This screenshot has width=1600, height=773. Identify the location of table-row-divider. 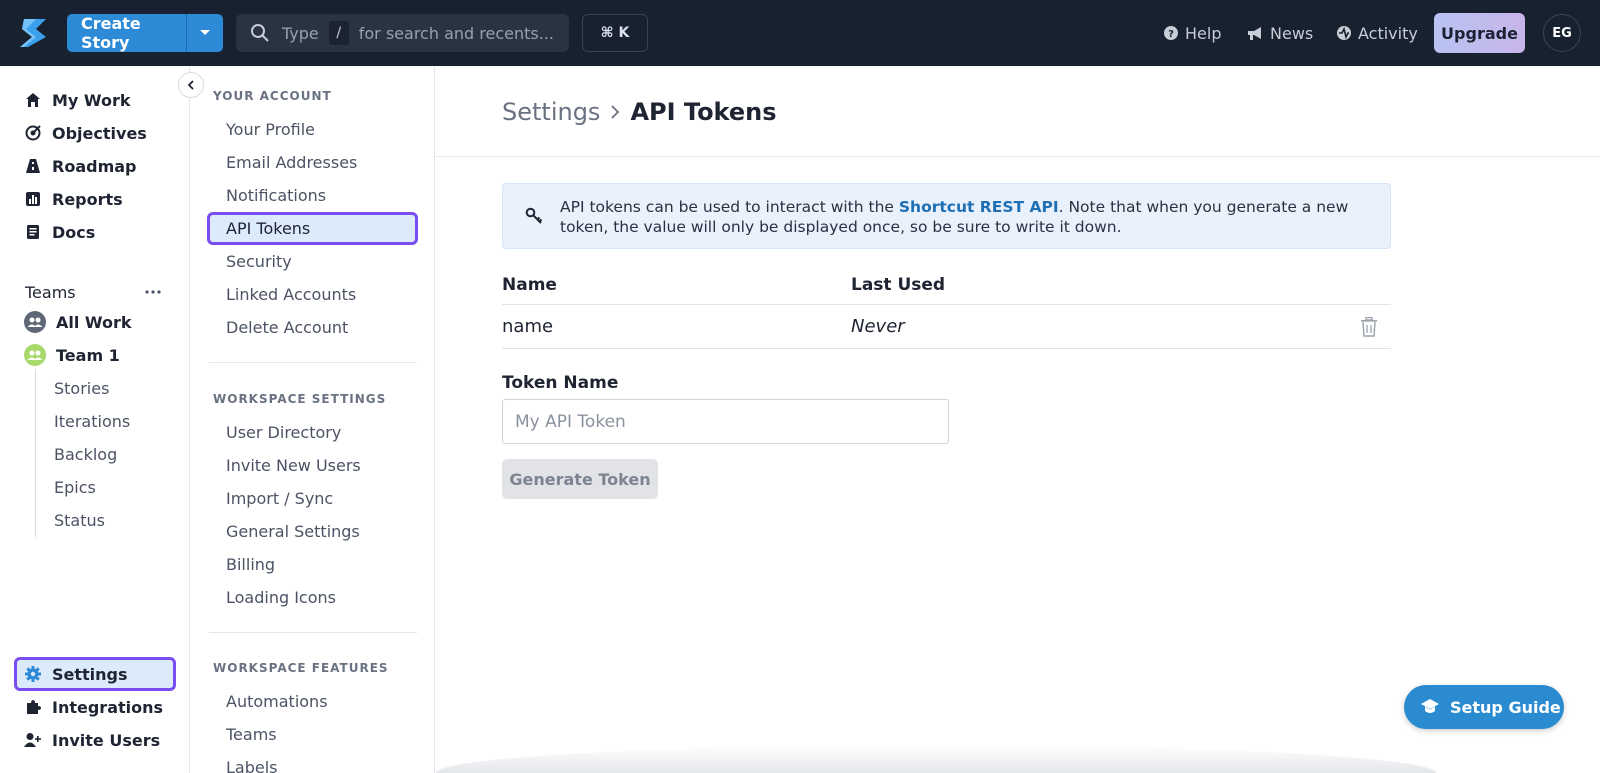
(946, 348).